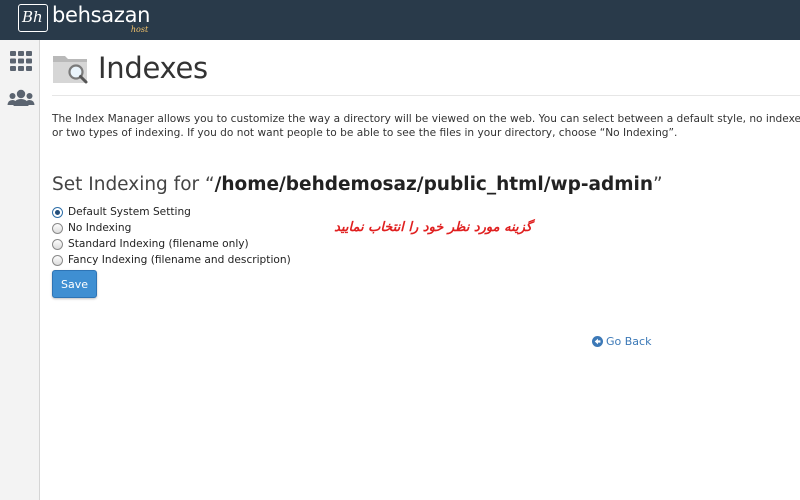 The image size is (800, 500). I want to click on page-header: Indexes, so click(130, 68).